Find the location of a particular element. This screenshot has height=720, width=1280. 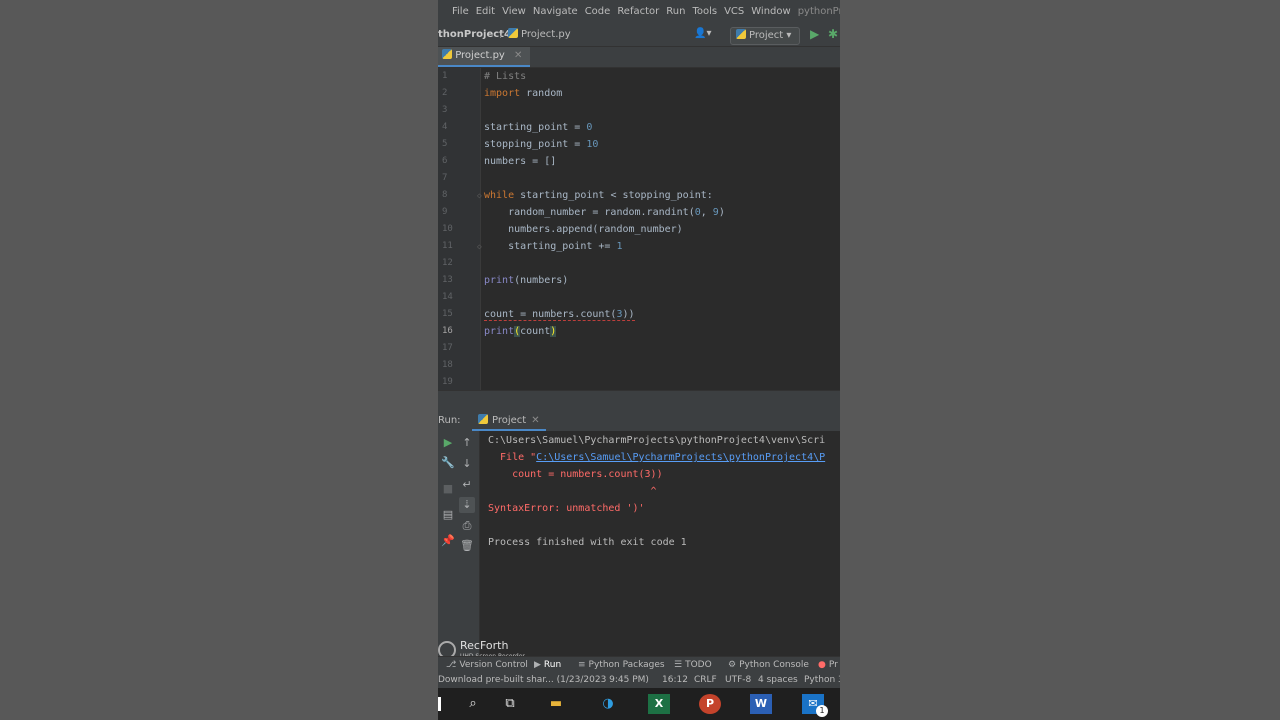

tool-problems: ● Pr is located at coordinates (828, 665).